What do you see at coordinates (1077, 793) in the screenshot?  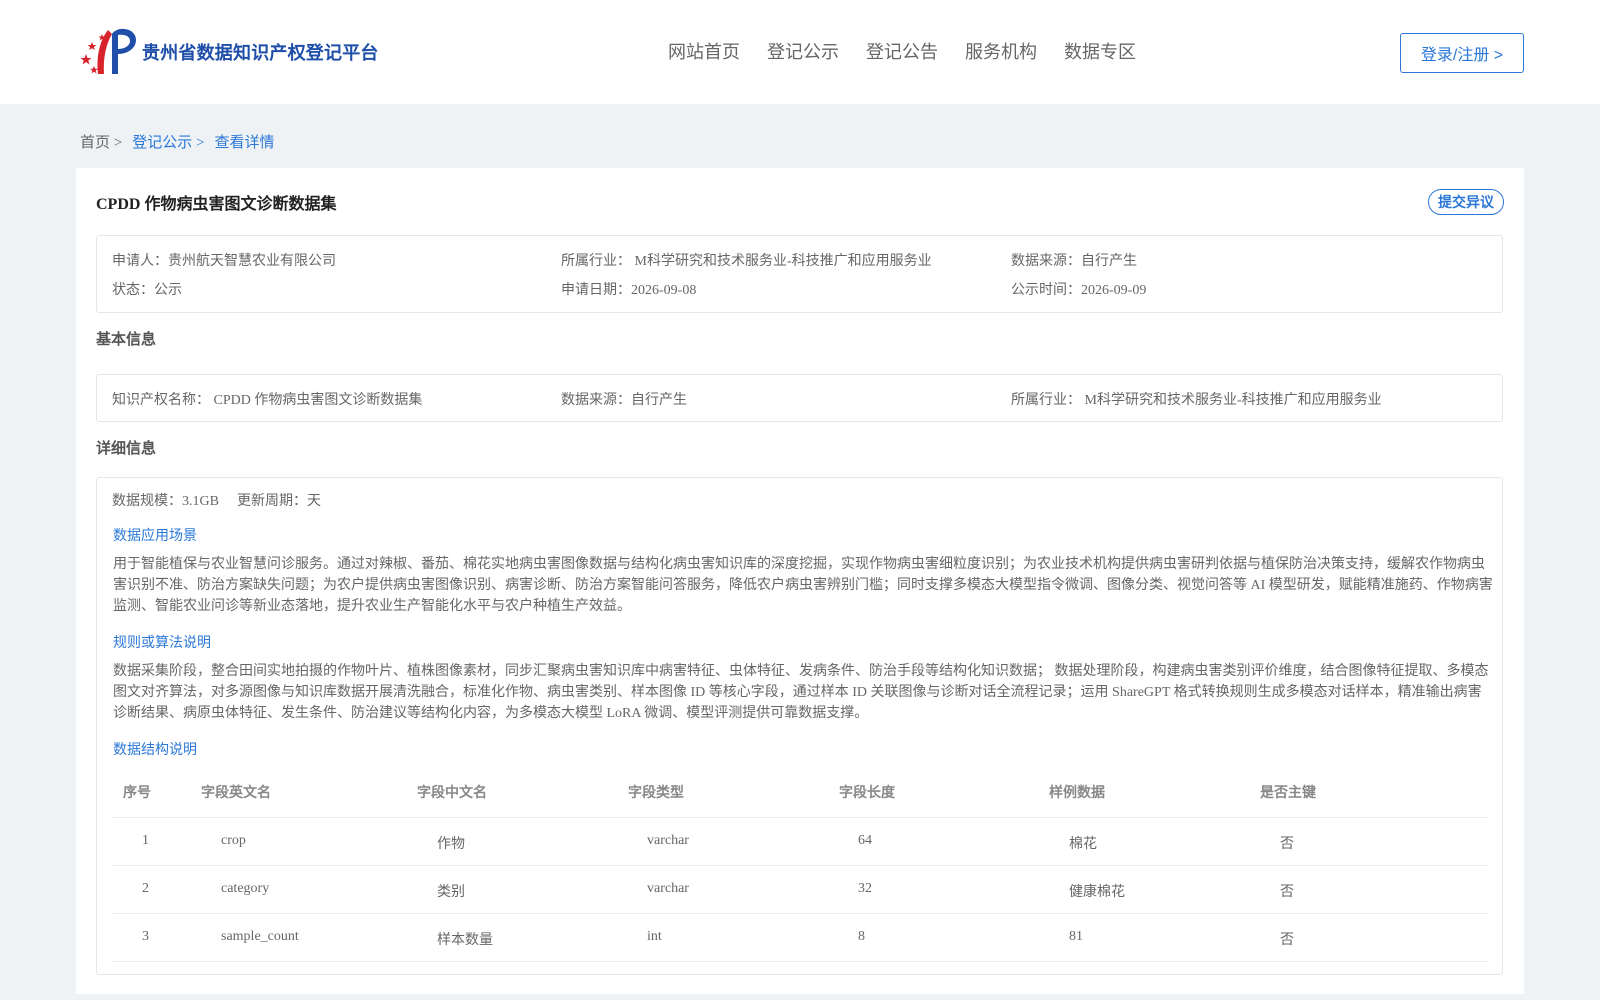 I see `column-header-sample-data: 样例数据` at bounding box center [1077, 793].